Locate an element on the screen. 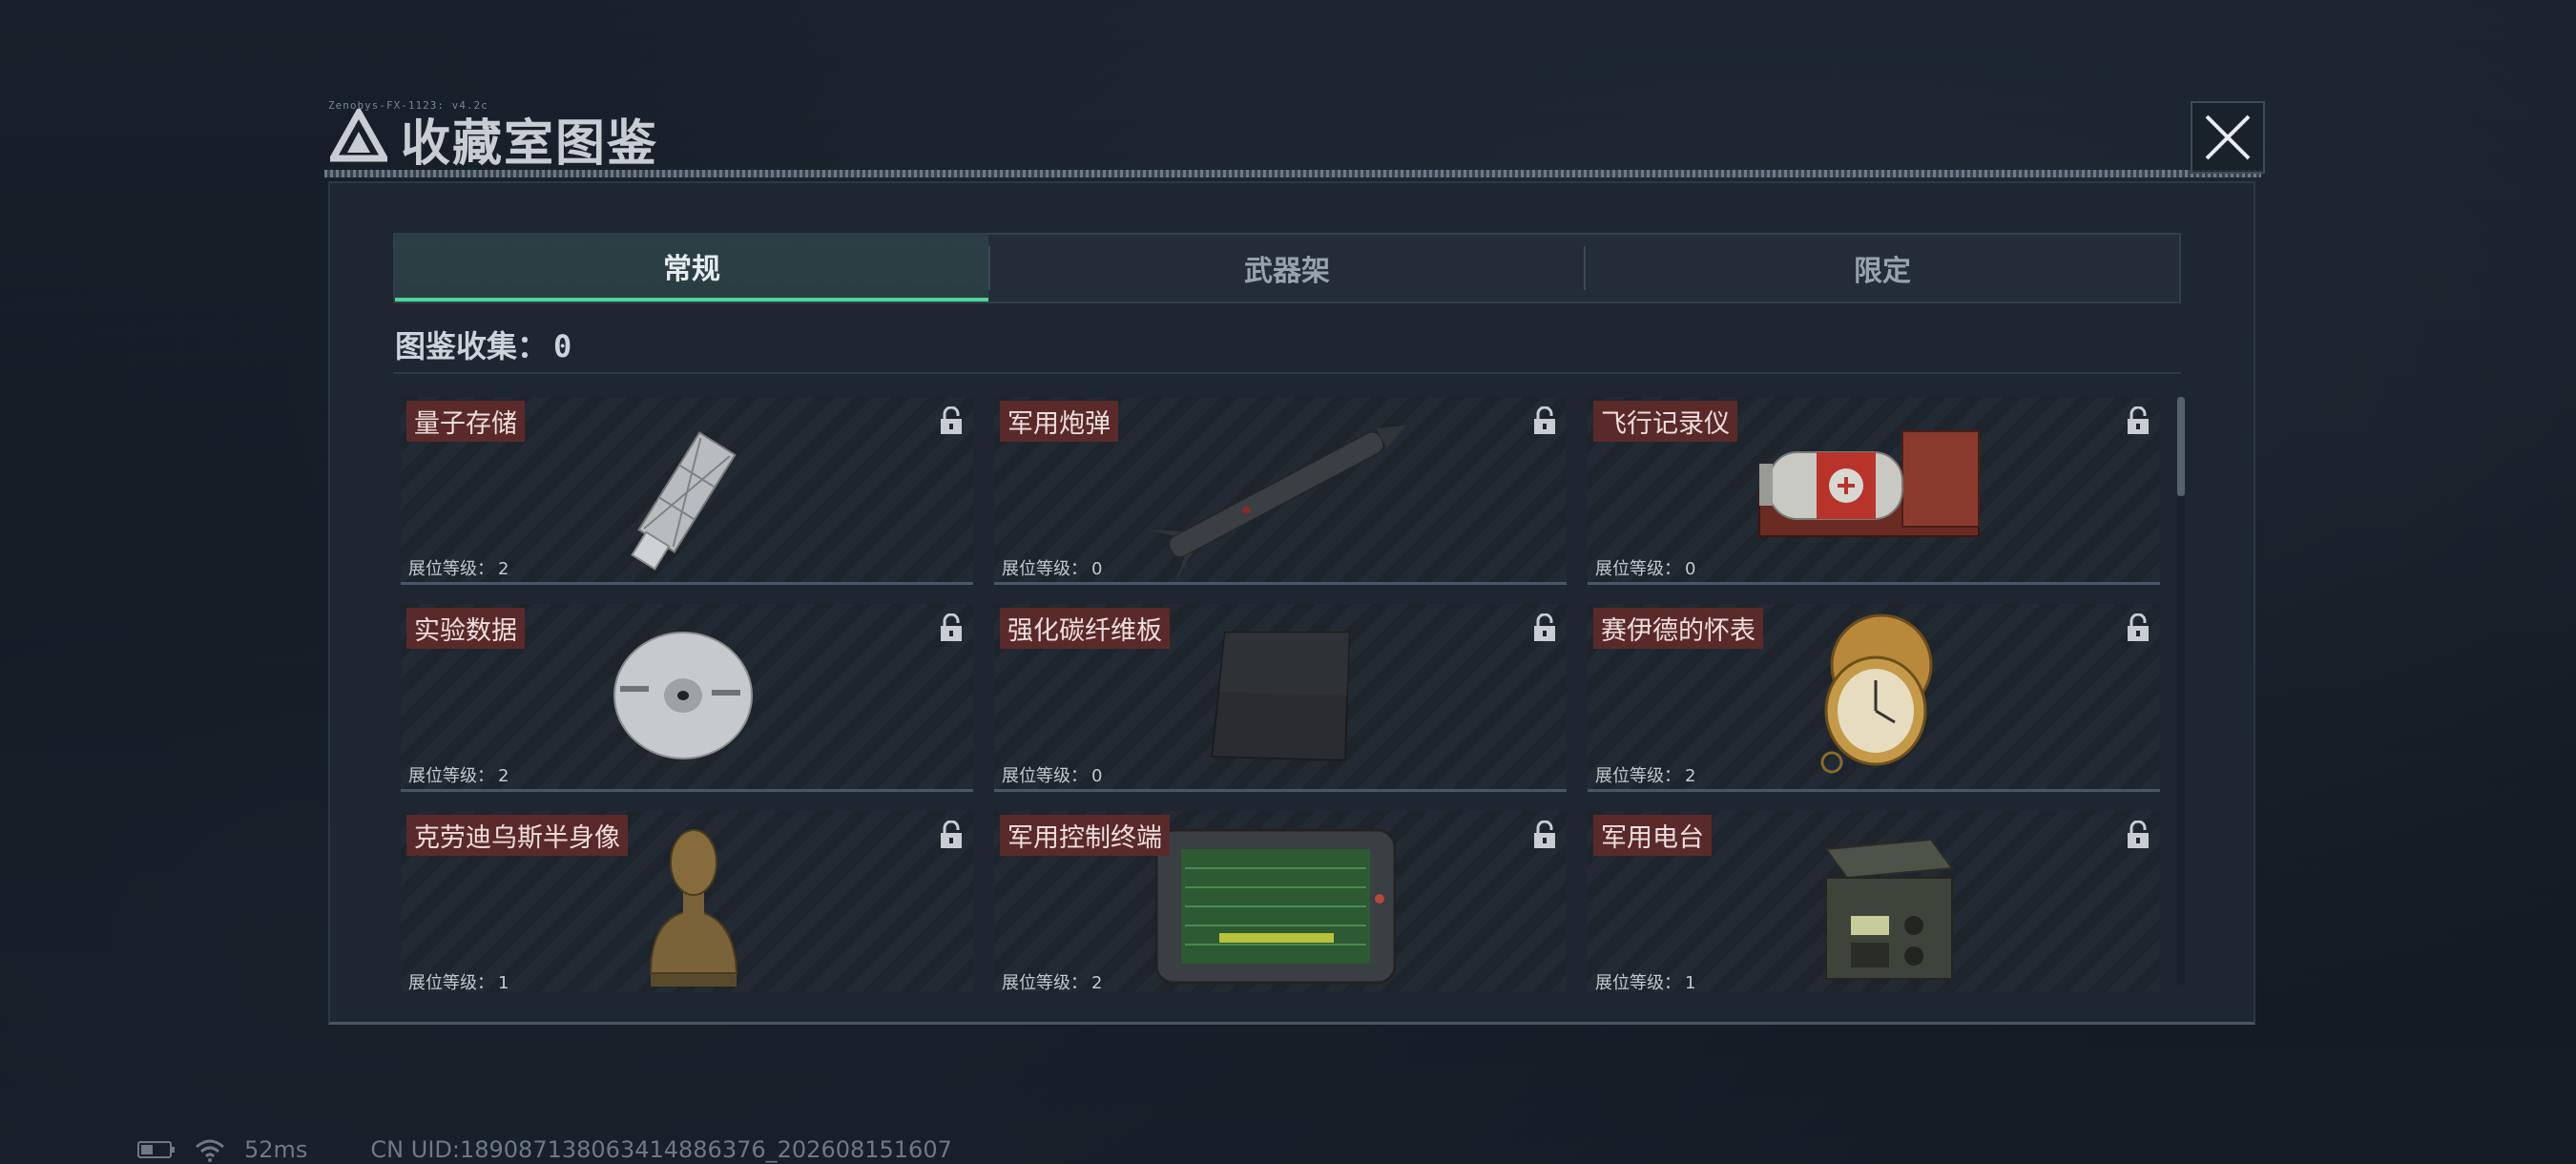 The image size is (2576, 1164). collection-count: 图鉴收集： 0 is located at coordinates (483, 344).